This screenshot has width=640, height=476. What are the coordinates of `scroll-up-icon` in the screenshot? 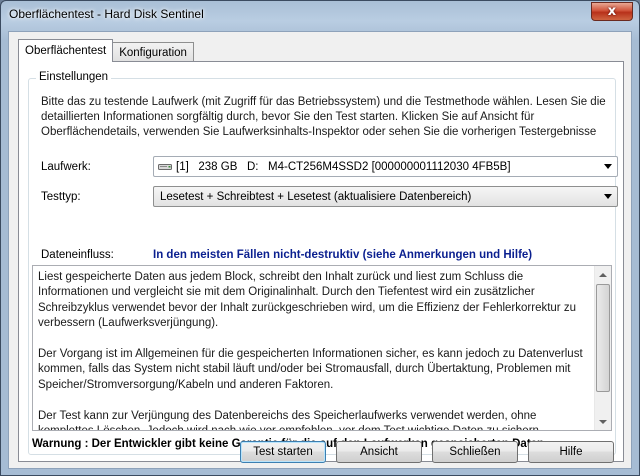 It's located at (603, 274).